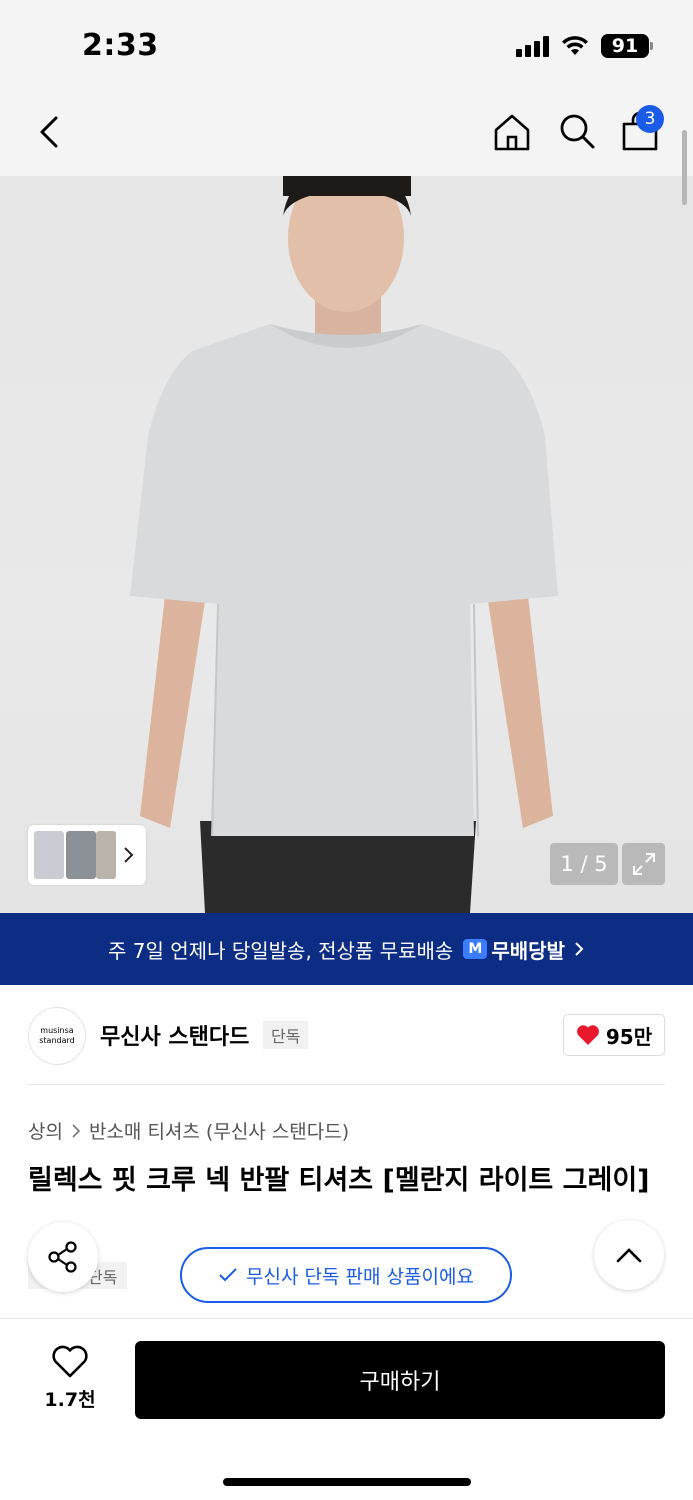 This screenshot has width=693, height=1500. Describe the element at coordinates (532, 46) in the screenshot. I see `cellular-signal-icon` at that location.